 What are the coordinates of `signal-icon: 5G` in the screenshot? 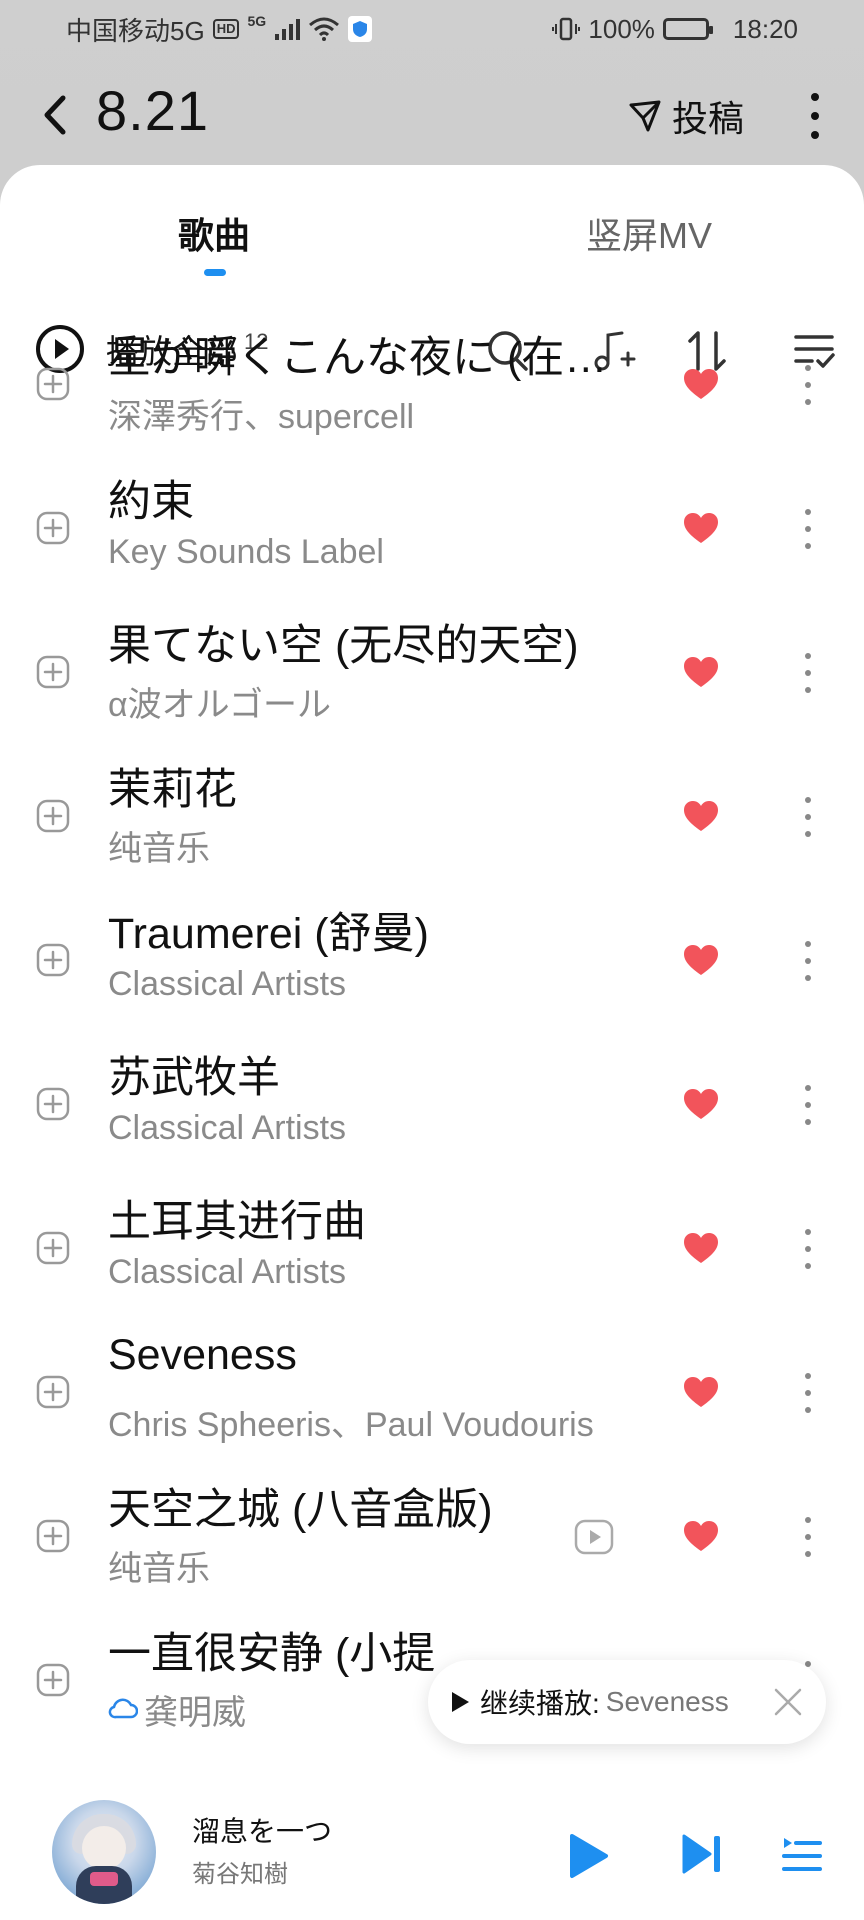 It's located at (257, 21).